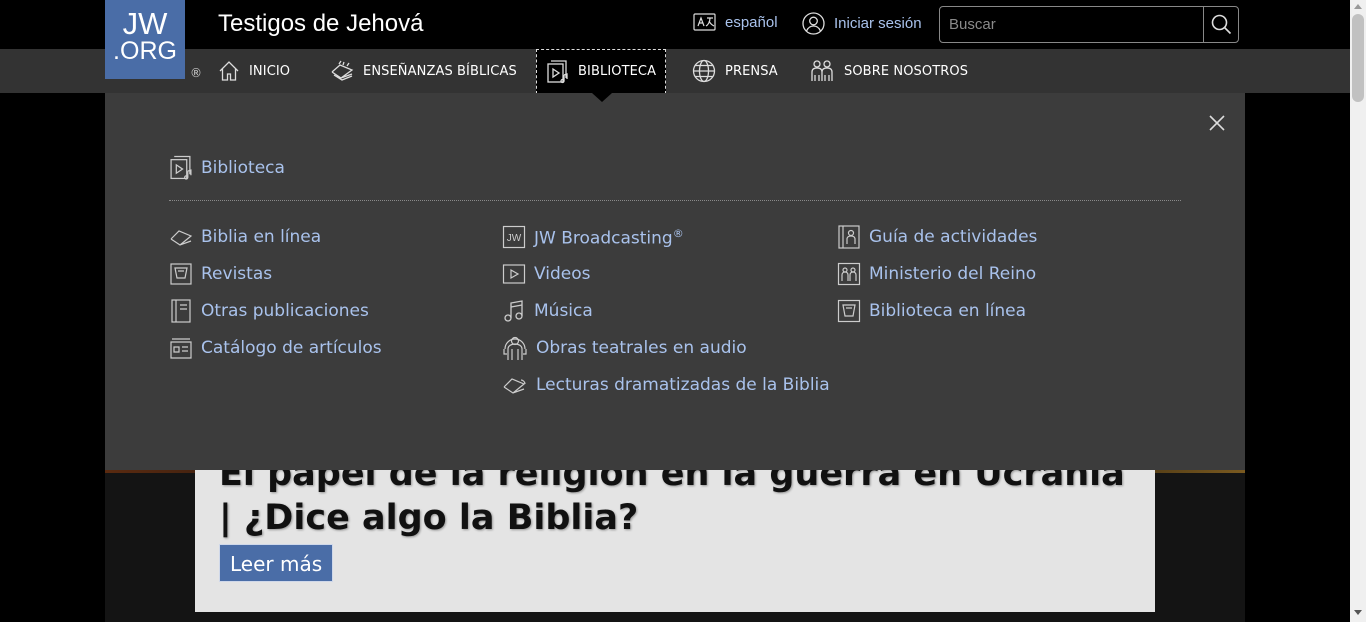 This screenshot has height=622, width=1366. I want to click on nav-label-ensenanzas: ENSEÑANZAS BÍBLICAS, so click(440, 71).